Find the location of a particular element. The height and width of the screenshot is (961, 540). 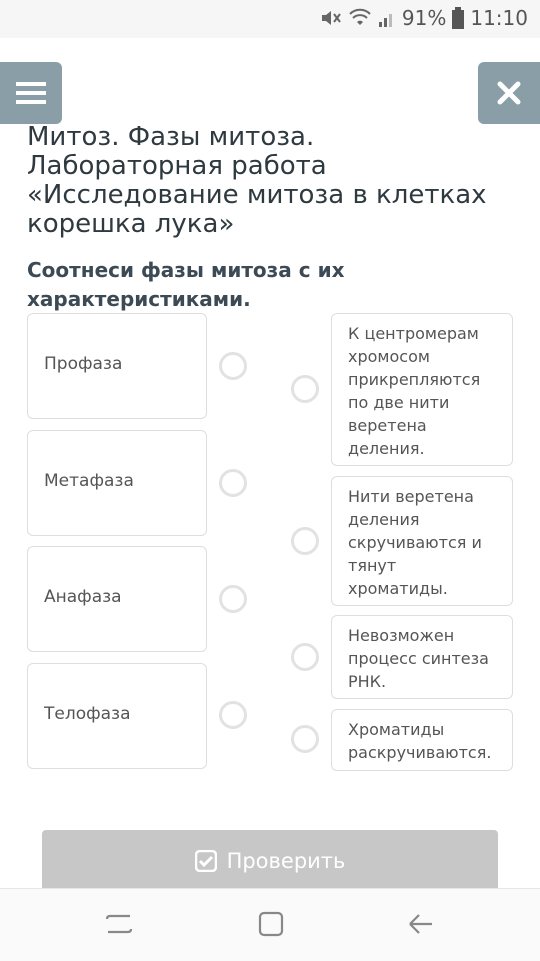

close-icon is located at coordinates (509, 93).